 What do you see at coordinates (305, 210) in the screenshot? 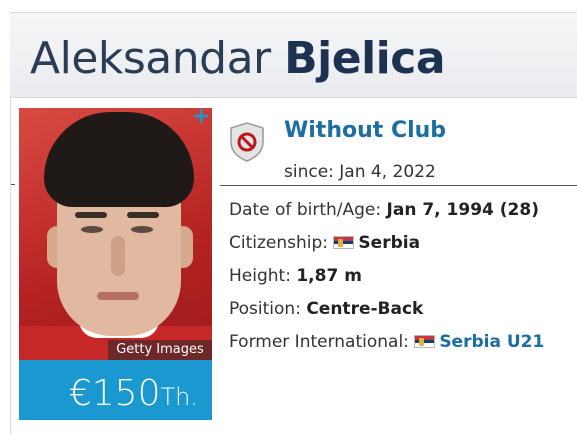
I see `dob-label: Date of birth/Age:` at bounding box center [305, 210].